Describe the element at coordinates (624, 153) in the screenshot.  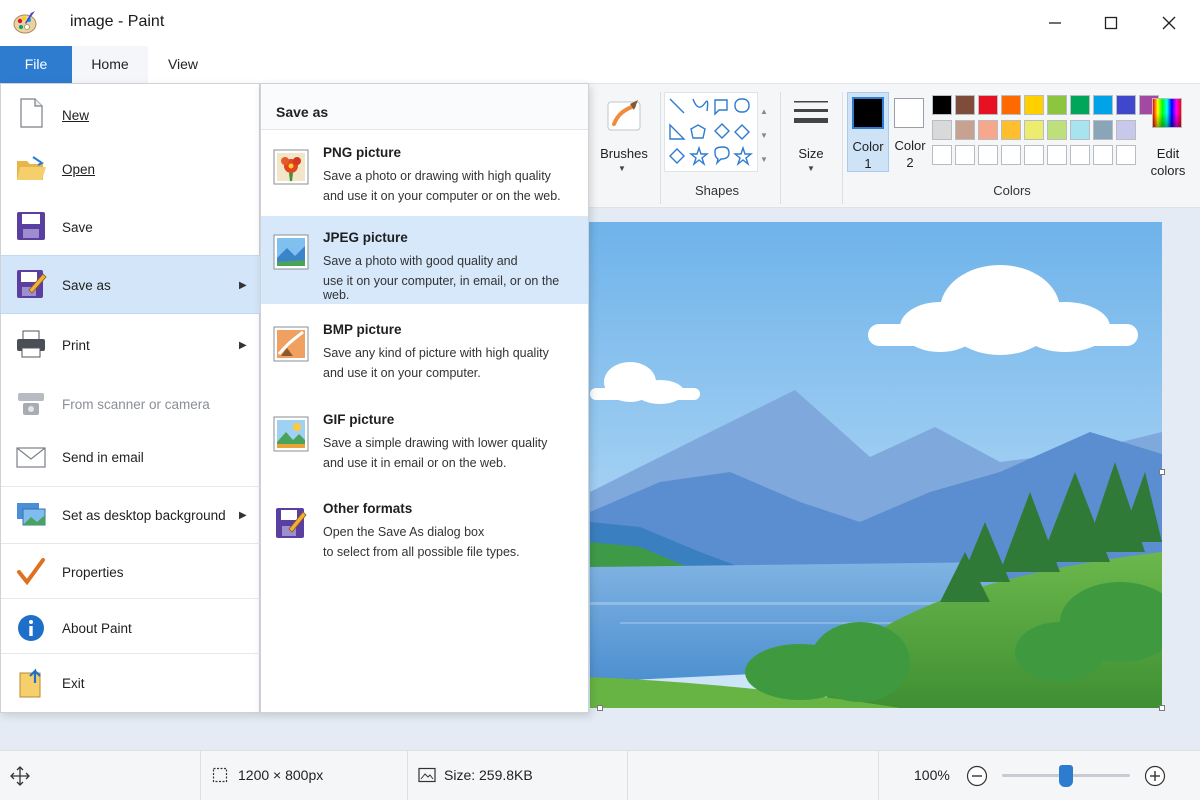
I see `brushes-label: Brushes` at that location.